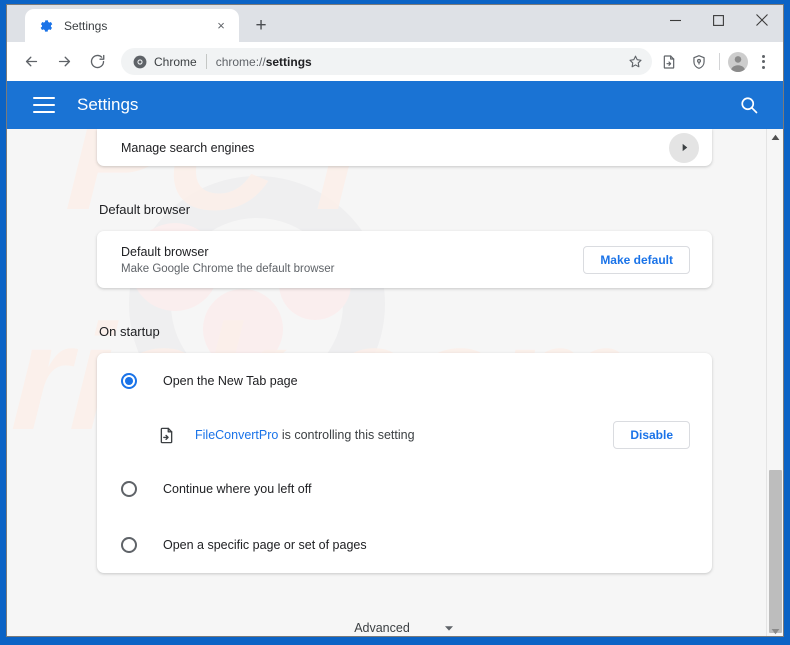 The height and width of the screenshot is (645, 790). What do you see at coordinates (775, 629) in the screenshot?
I see `scroll-down-arrow-icon` at bounding box center [775, 629].